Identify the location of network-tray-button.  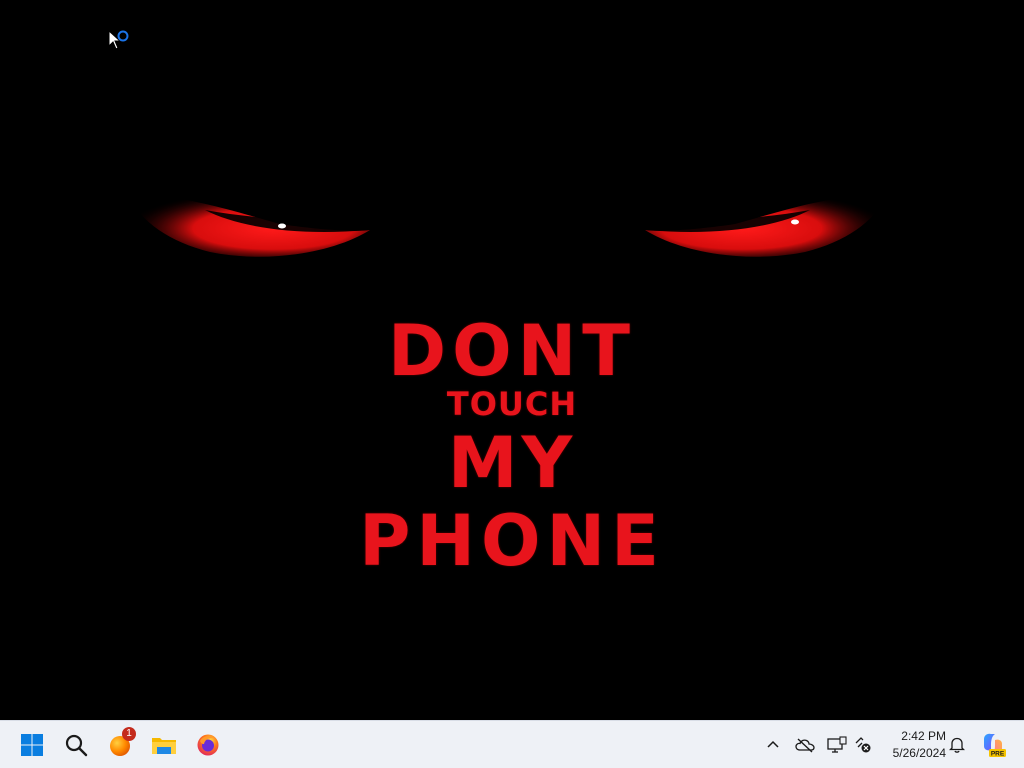
(863, 745).